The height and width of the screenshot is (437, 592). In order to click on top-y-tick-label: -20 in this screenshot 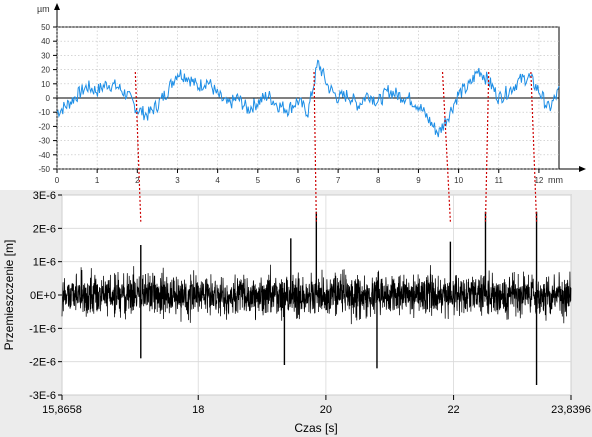, I will do `click(44, 126)`.